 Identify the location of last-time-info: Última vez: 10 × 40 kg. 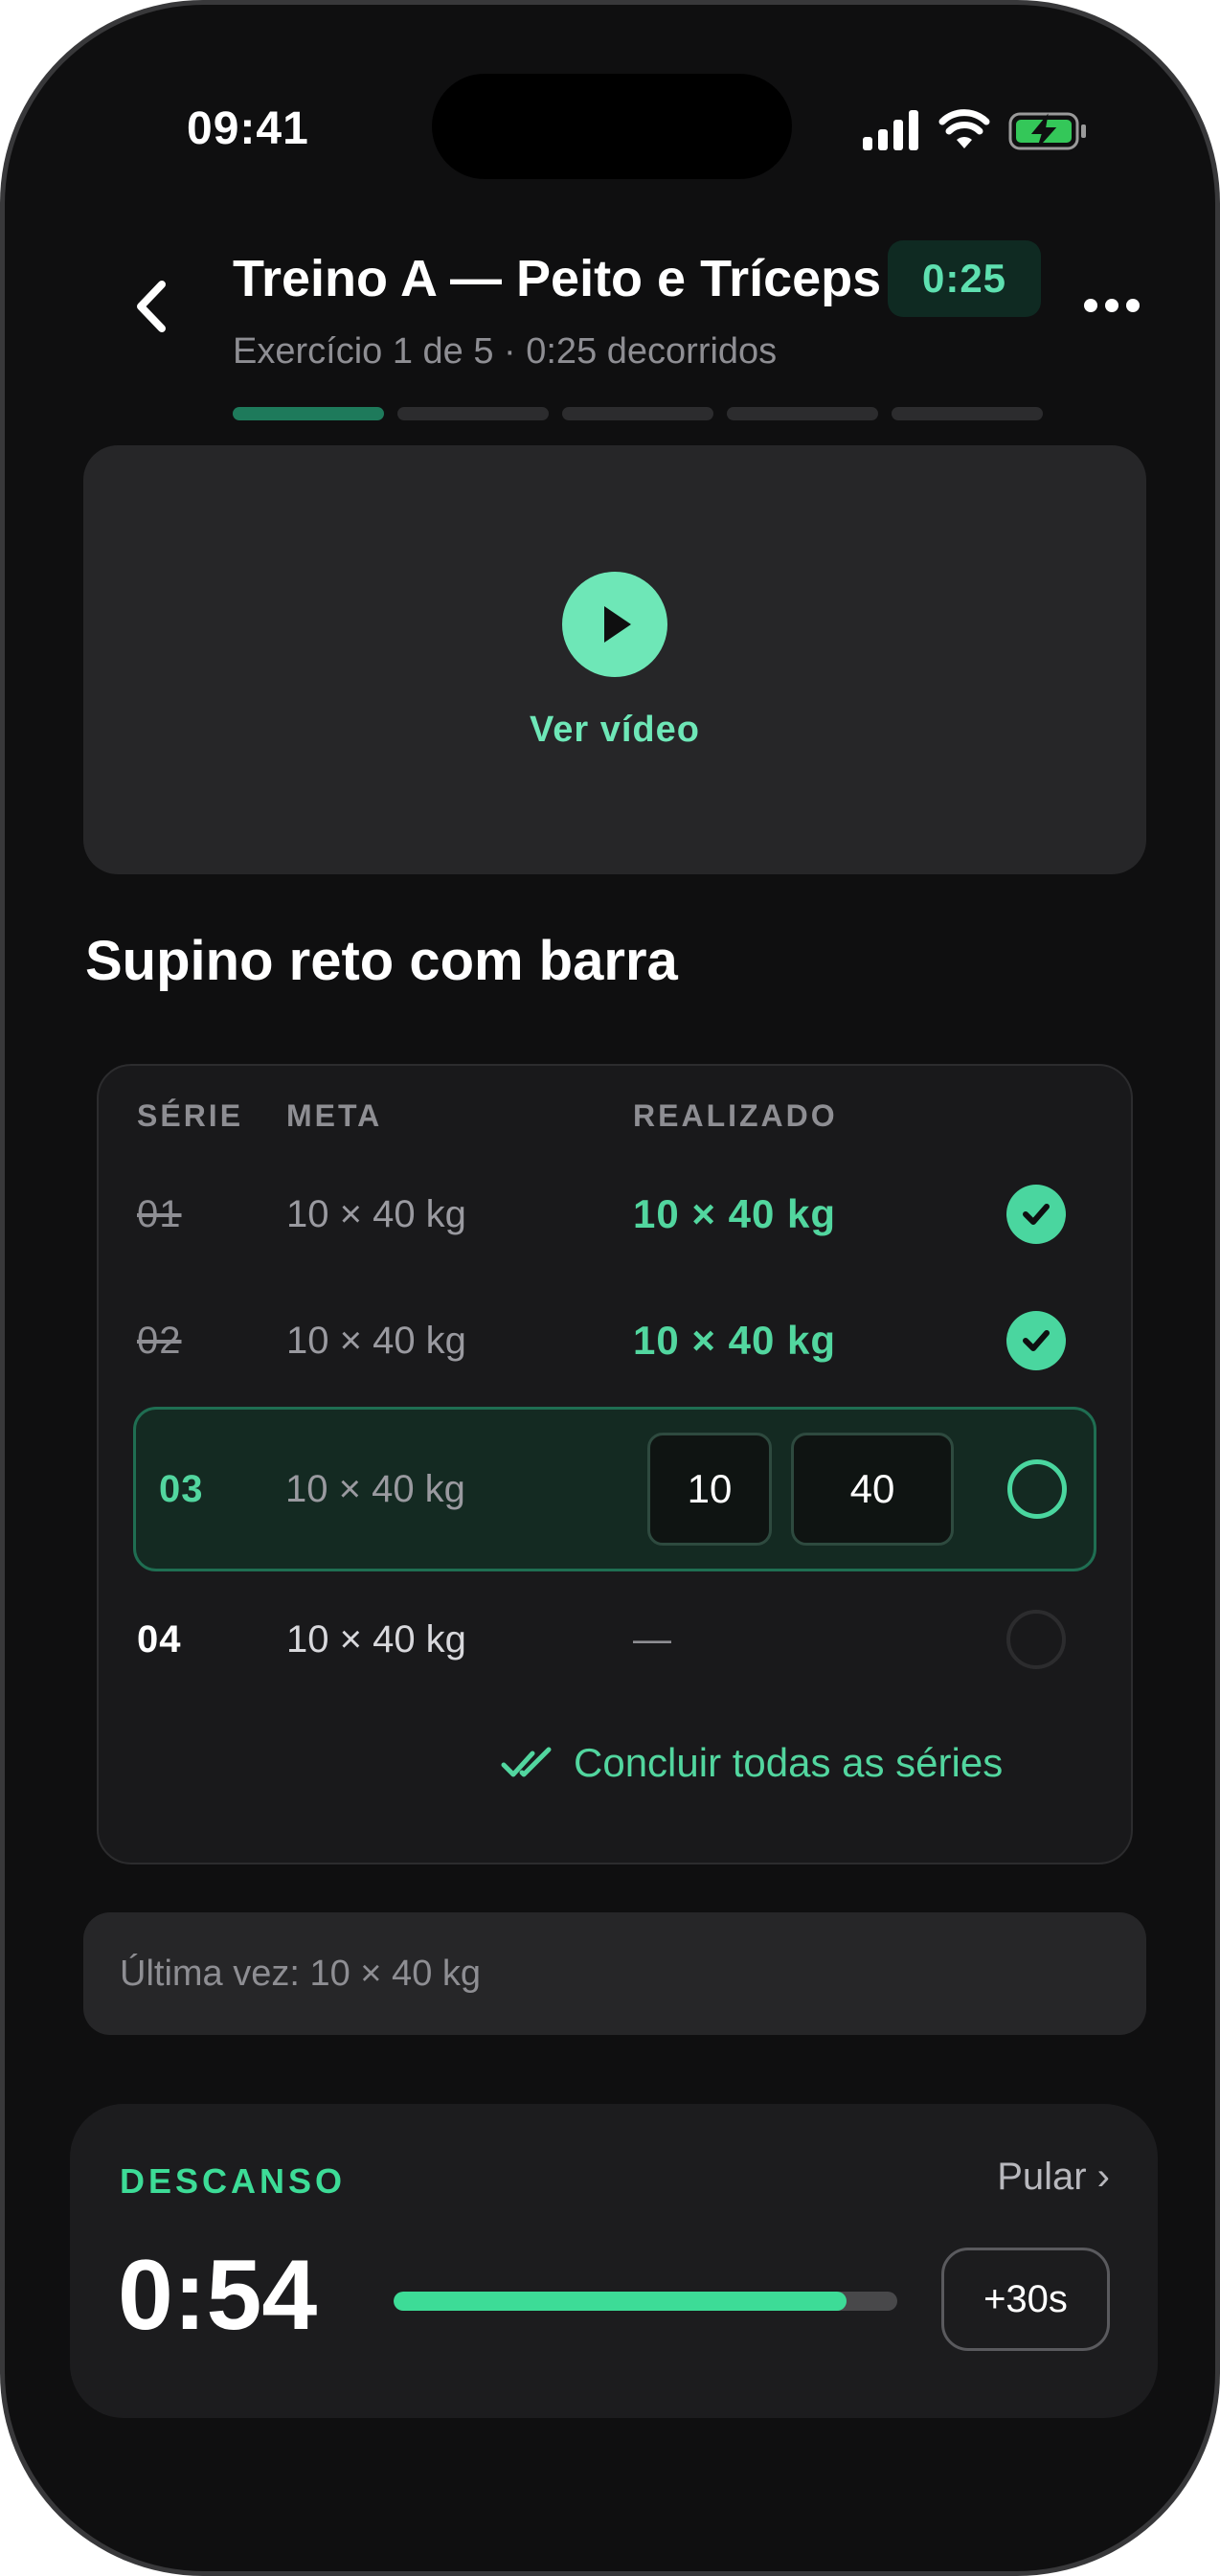
(614, 1973).